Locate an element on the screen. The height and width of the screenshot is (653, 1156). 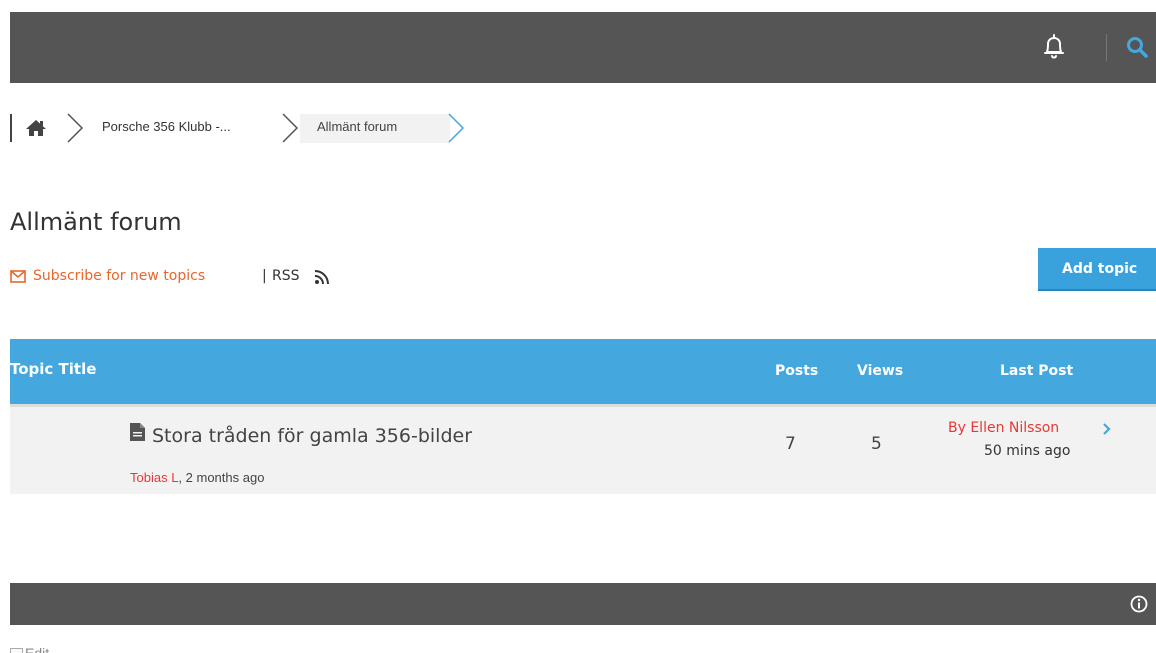
rss-icon is located at coordinates (321, 277).